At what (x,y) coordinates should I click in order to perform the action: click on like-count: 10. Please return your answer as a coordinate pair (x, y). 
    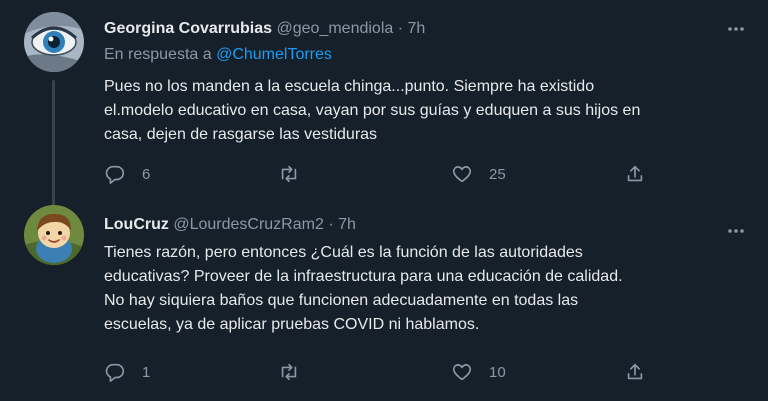
    Looking at the image, I should click on (497, 372).